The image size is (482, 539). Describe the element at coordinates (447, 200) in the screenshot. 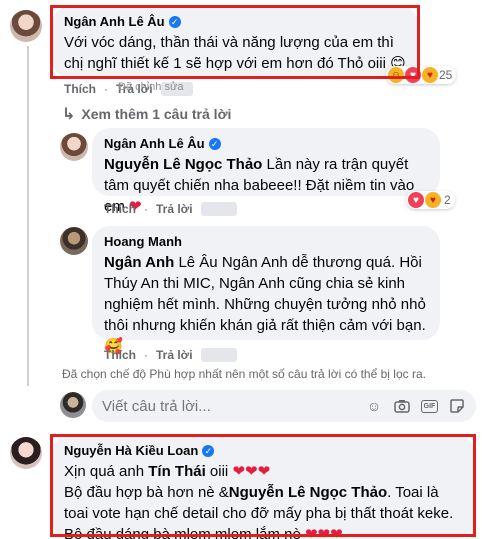

I see `reaction-count: 2` at that location.